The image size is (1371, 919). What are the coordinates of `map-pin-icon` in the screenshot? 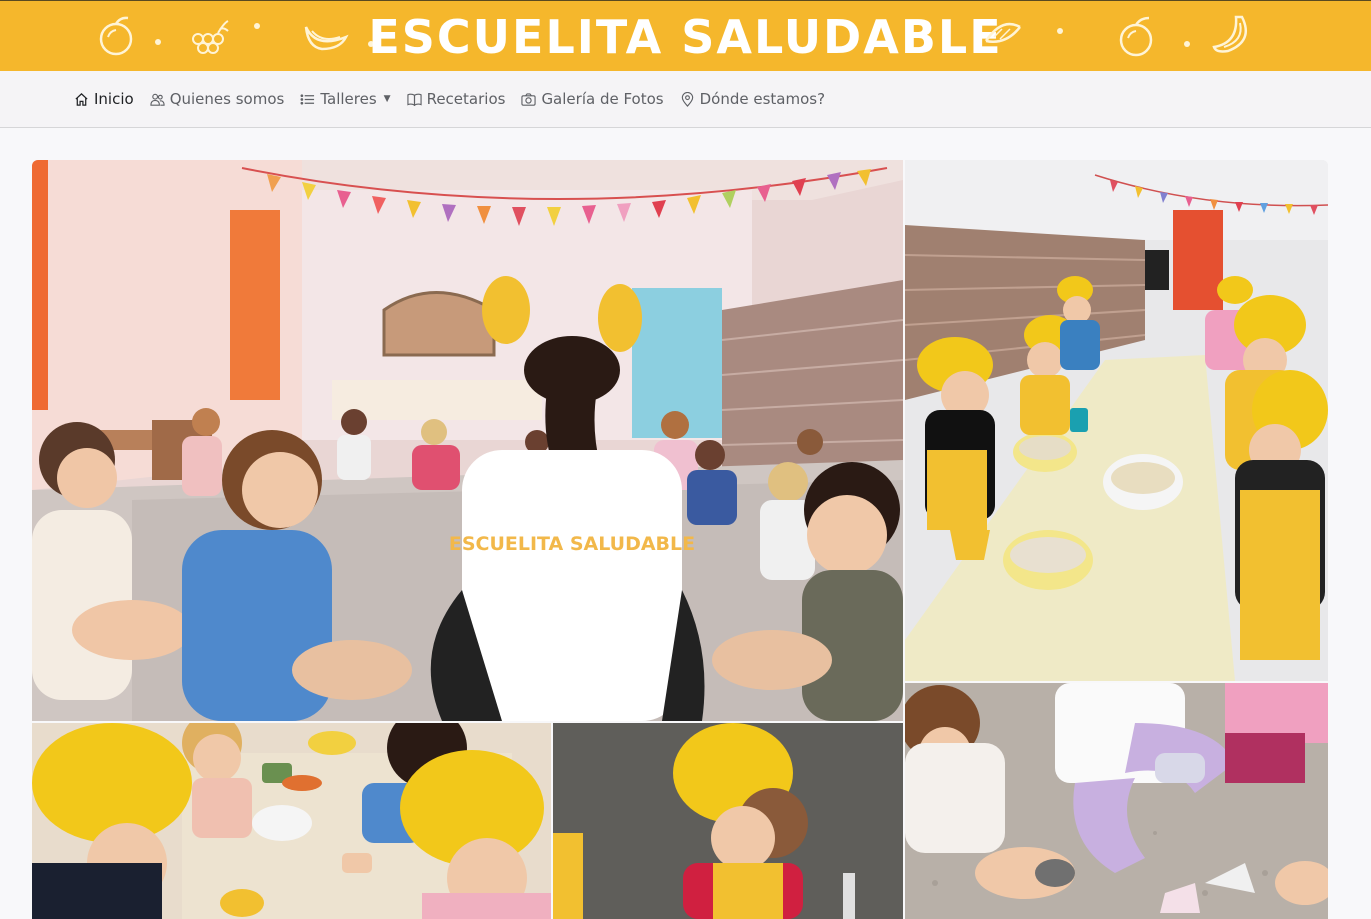 It's located at (687, 99).